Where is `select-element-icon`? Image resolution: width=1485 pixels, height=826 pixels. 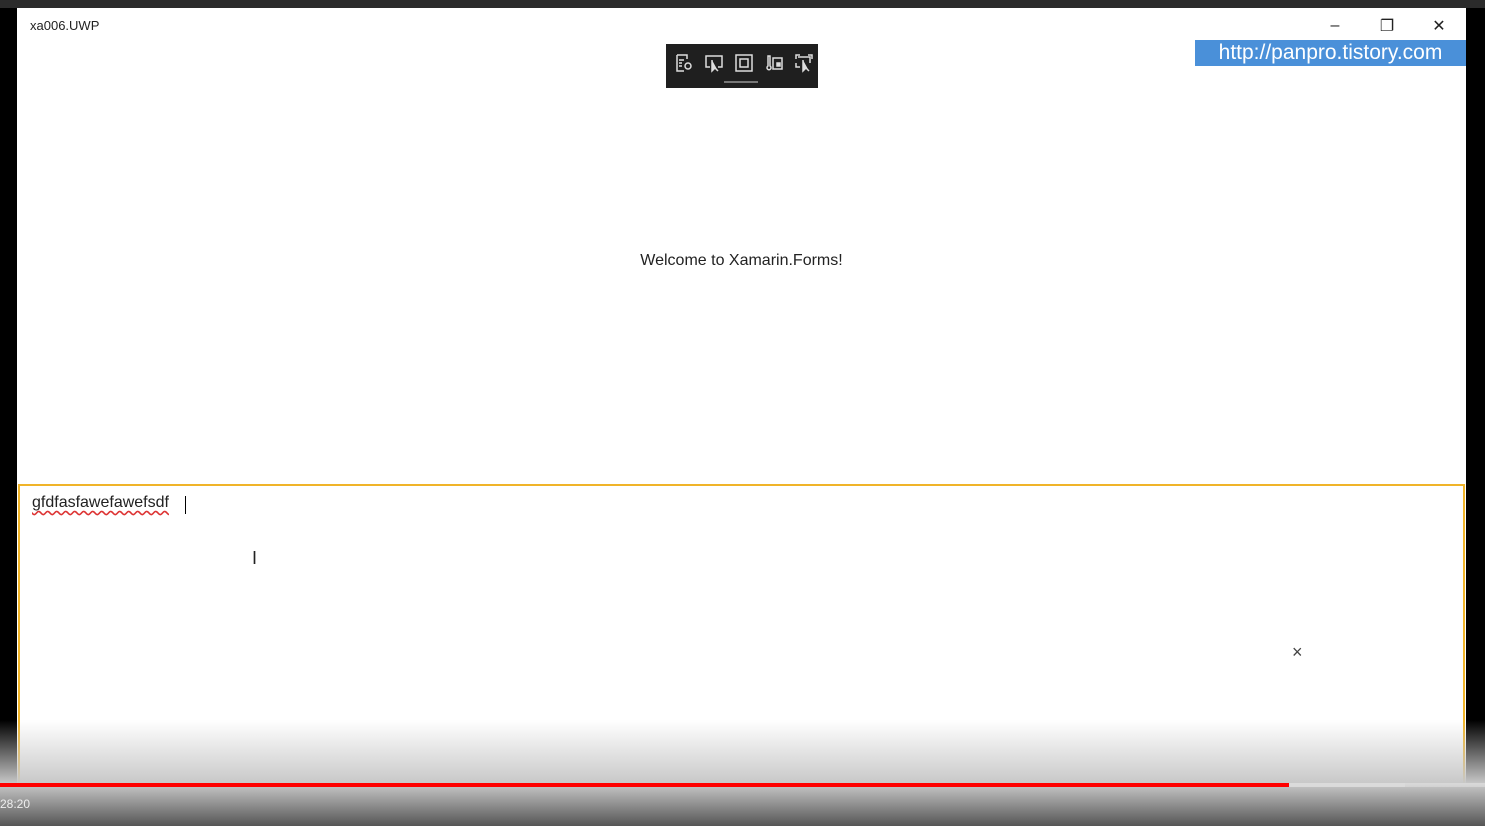 select-element-icon is located at coordinates (714, 63).